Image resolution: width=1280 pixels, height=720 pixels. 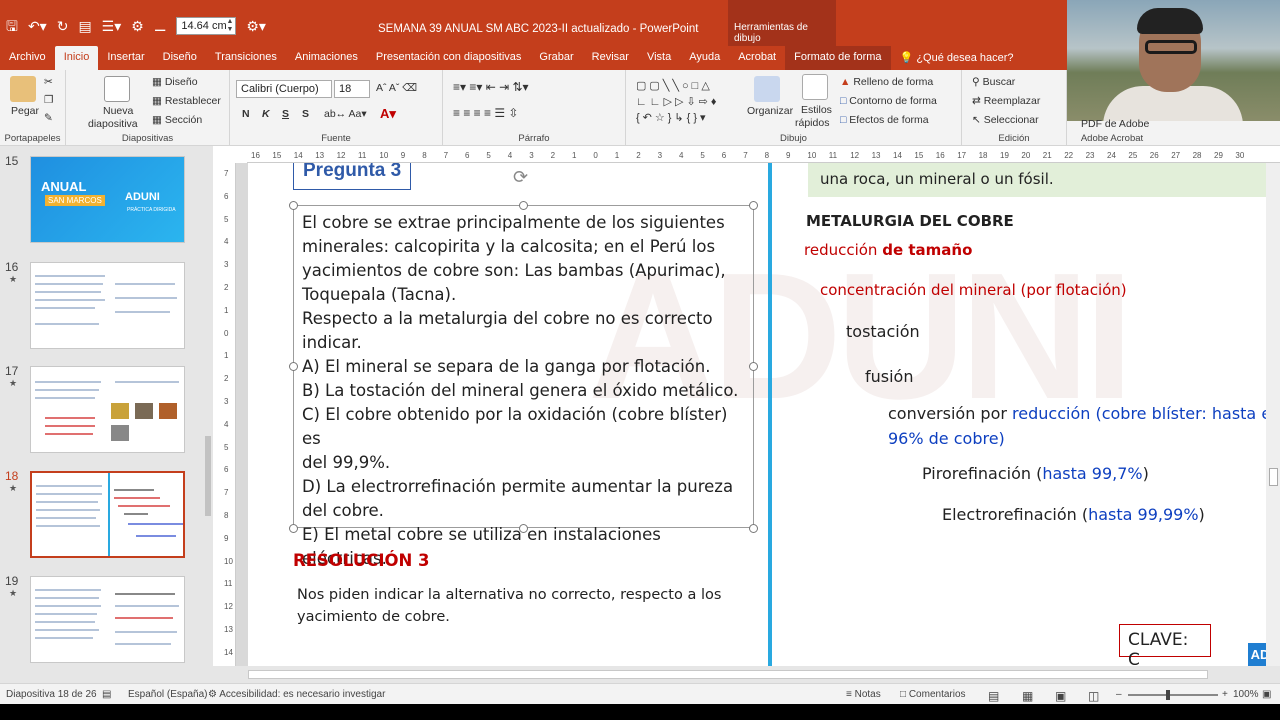 What do you see at coordinates (345, 114) in the screenshot?
I see `spacing-icon: ab↔ Aa▾` at bounding box center [345, 114].